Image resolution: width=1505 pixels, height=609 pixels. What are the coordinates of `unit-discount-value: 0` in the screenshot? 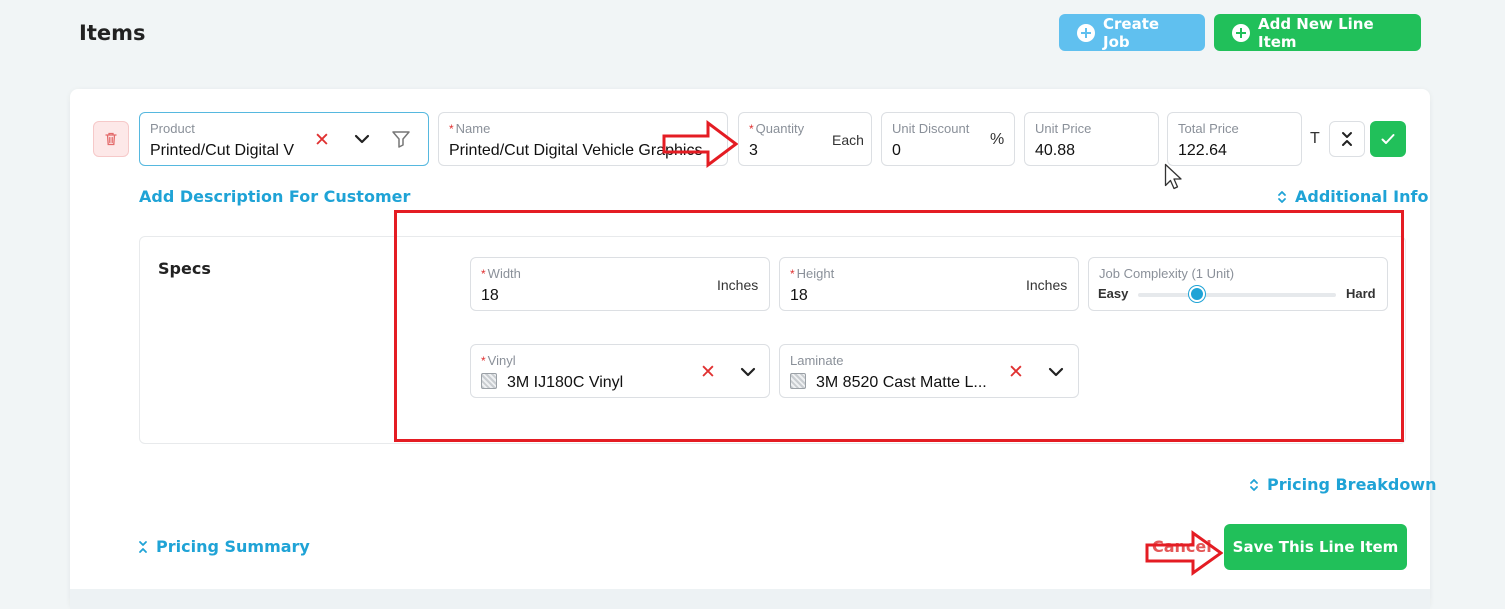 It's located at (896, 150).